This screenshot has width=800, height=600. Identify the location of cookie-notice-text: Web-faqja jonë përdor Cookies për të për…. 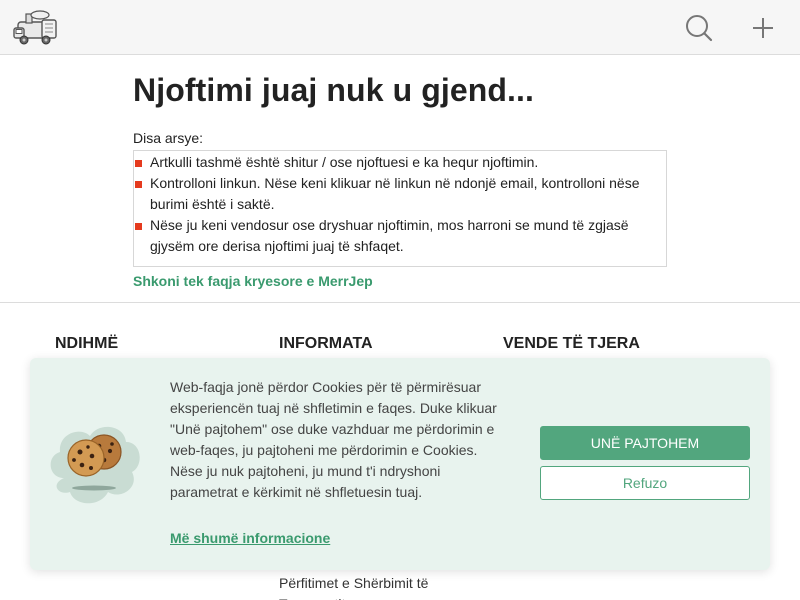
(333, 439).